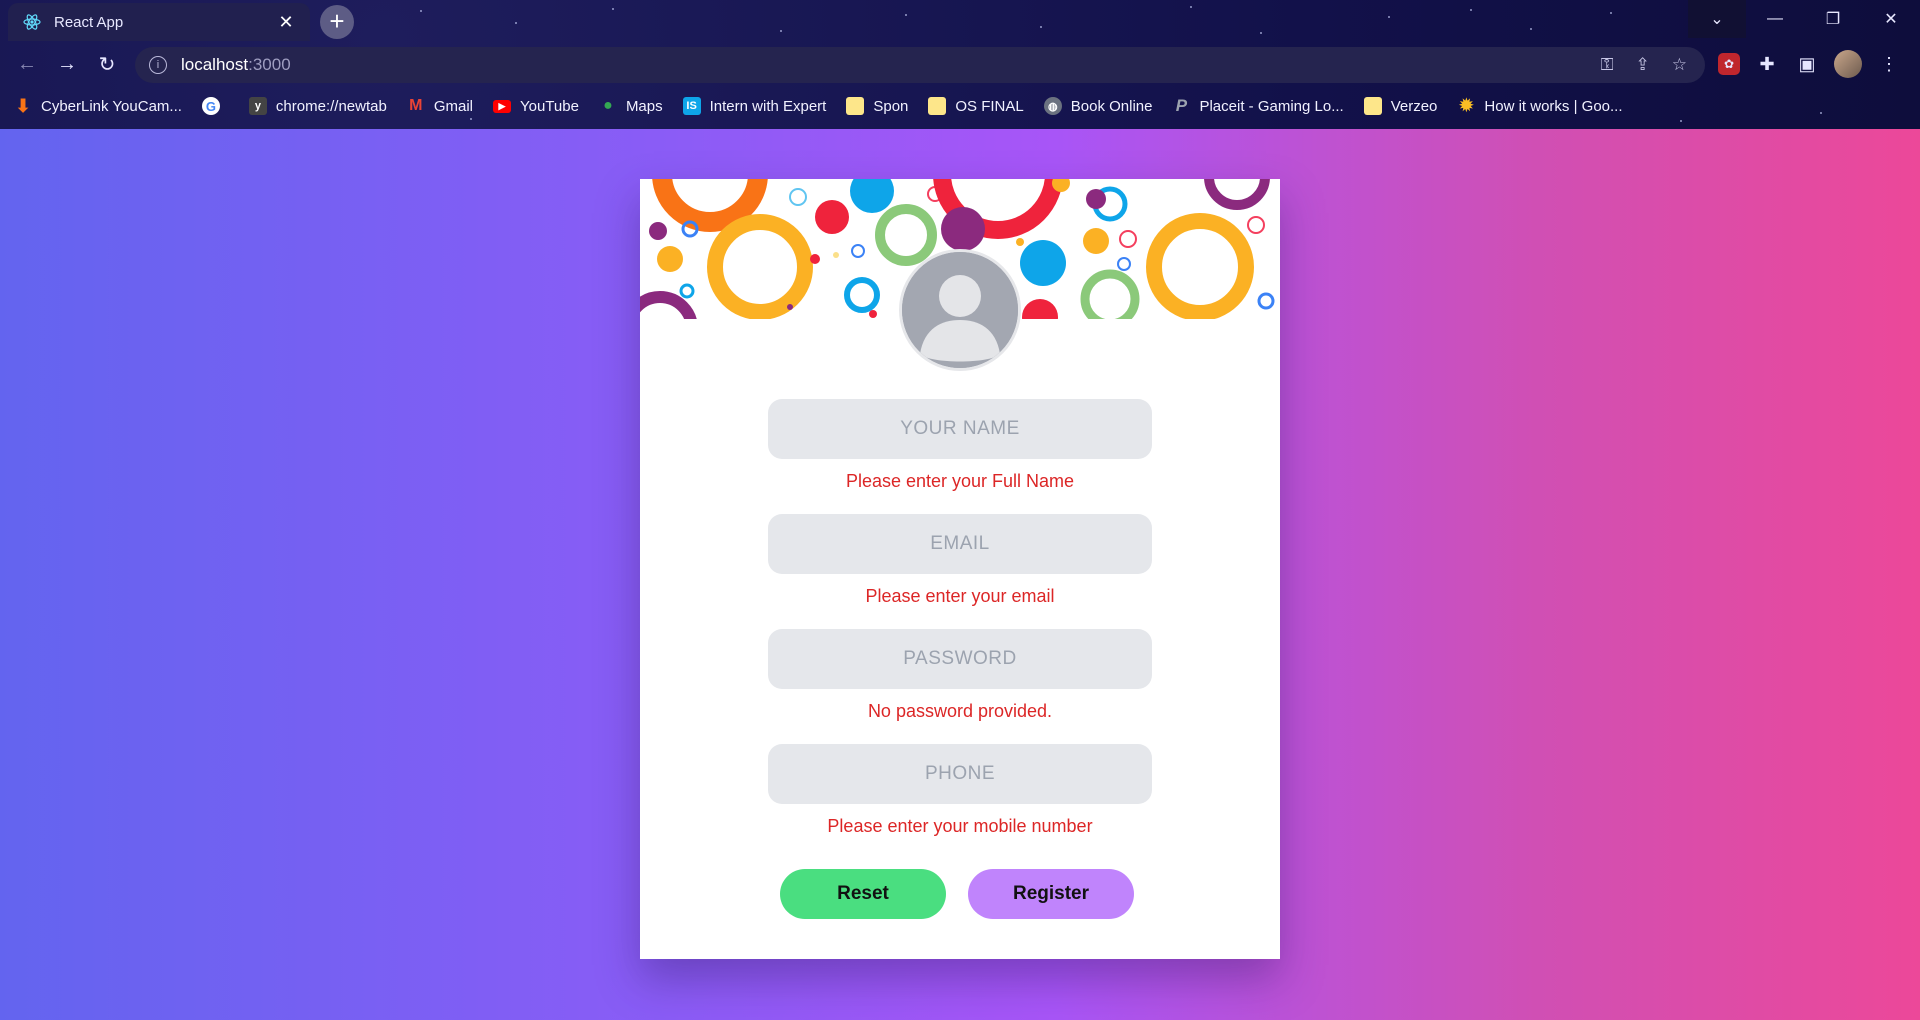  I want to click on url-host: localhost, so click(215, 64).